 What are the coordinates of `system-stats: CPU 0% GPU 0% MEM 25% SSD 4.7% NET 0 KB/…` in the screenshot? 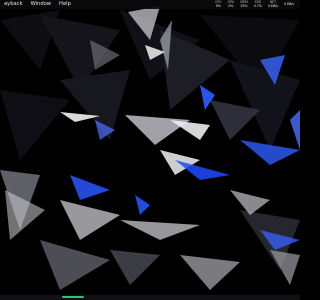 It's located at (256, 4).